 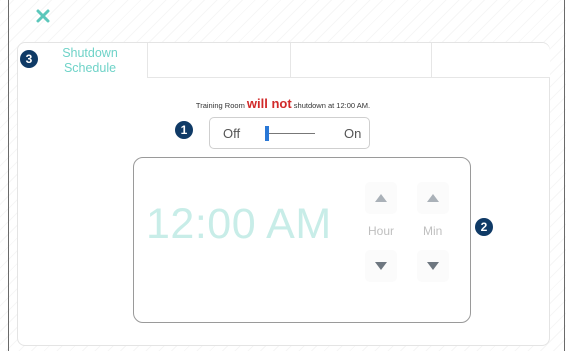 I want to click on step-badge-2: 2, so click(x=484, y=227).